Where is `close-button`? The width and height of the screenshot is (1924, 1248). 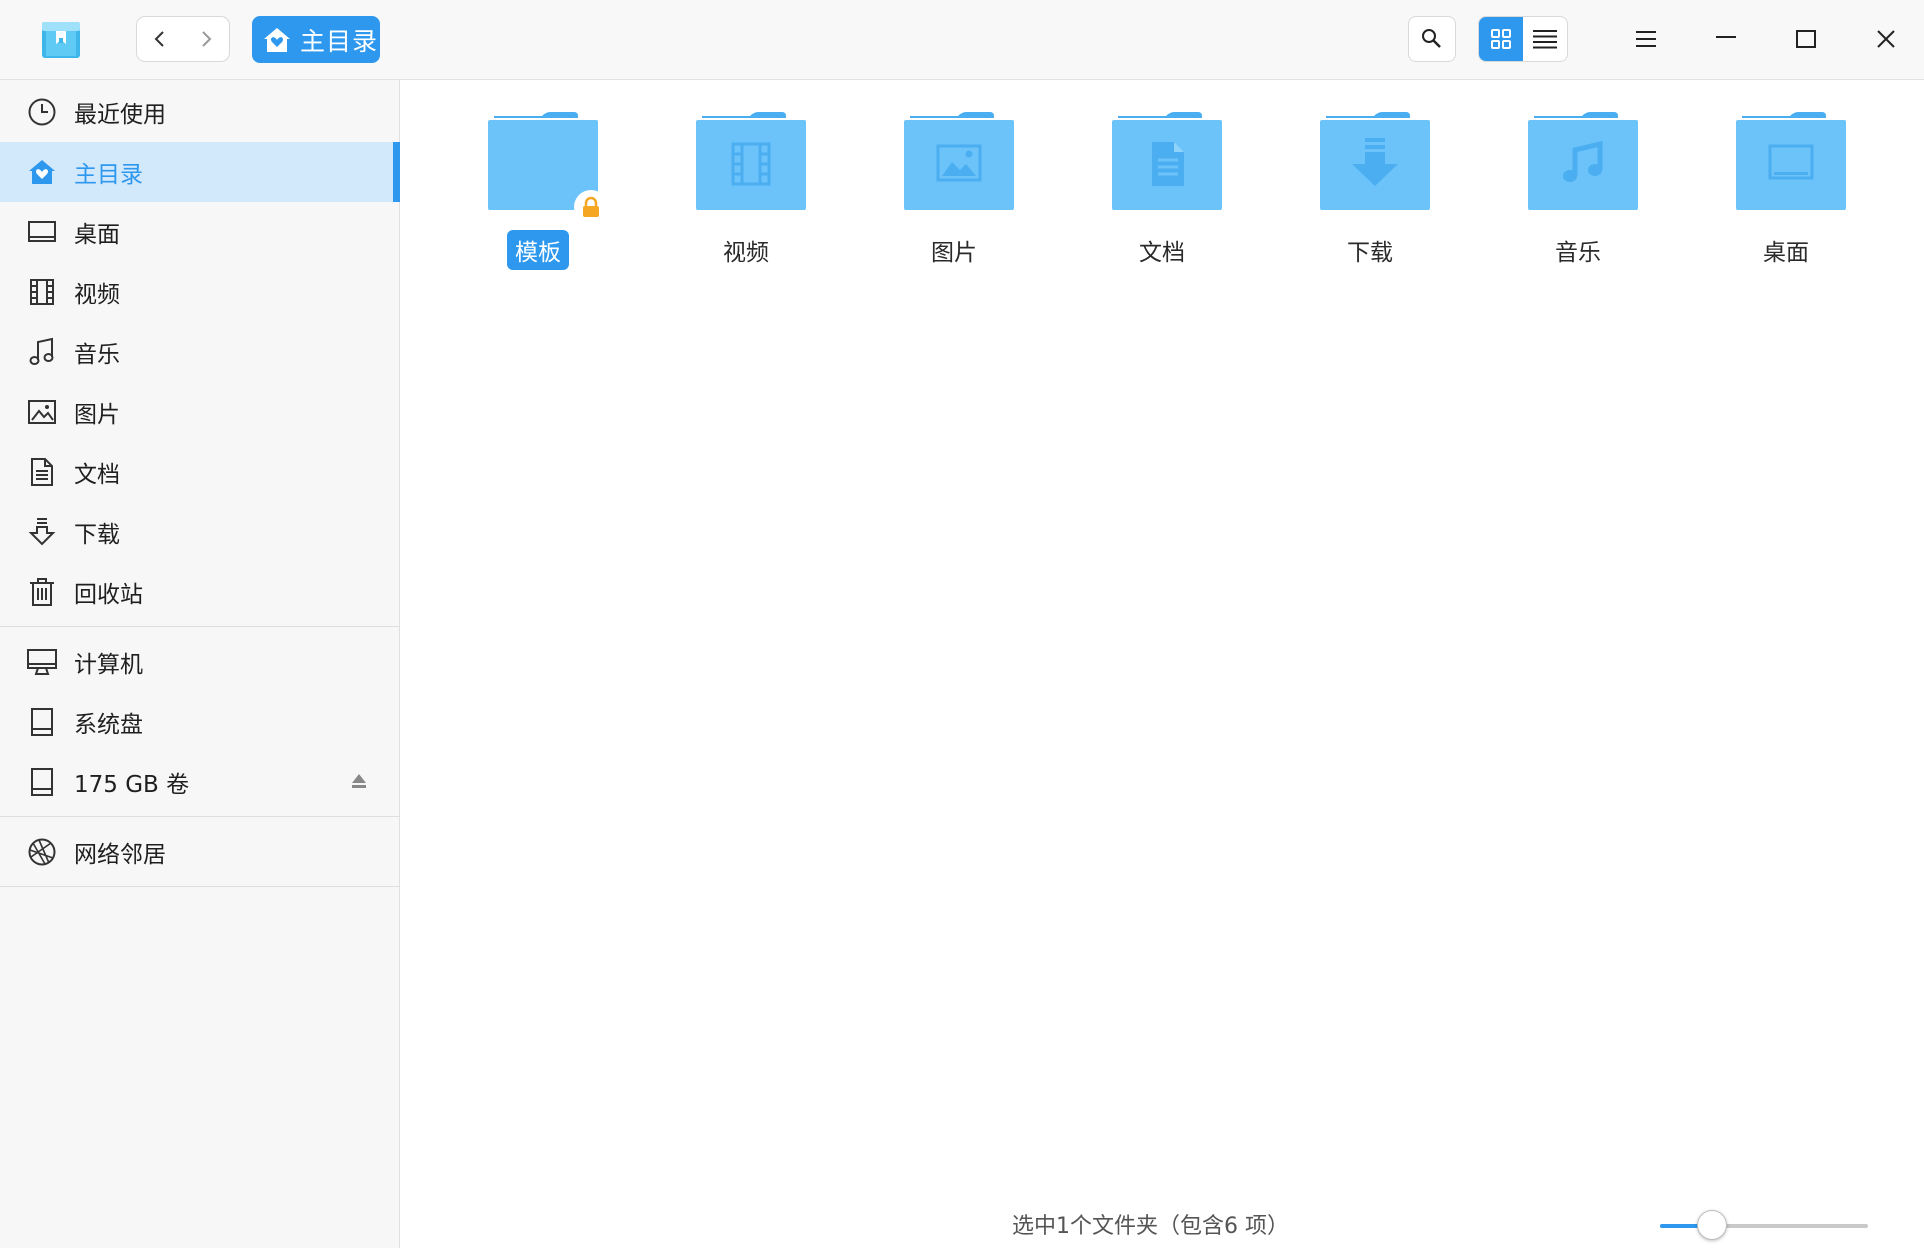
close-button is located at coordinates (1886, 39).